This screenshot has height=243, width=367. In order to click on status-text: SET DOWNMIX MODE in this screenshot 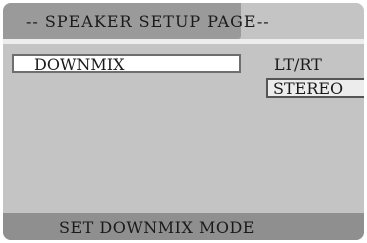, I will do `click(157, 227)`.